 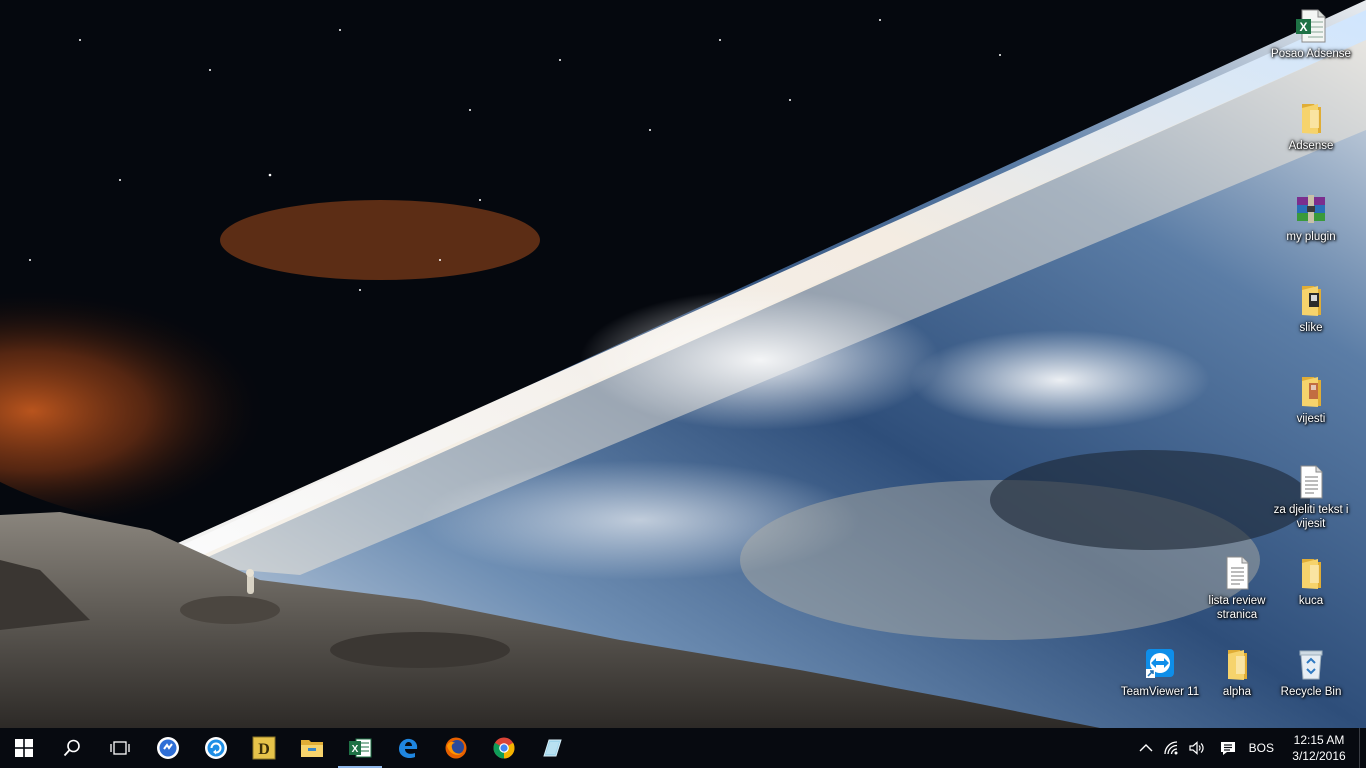 What do you see at coordinates (1311, 237) in the screenshot?
I see `desktop-icon-label: my plugin` at bounding box center [1311, 237].